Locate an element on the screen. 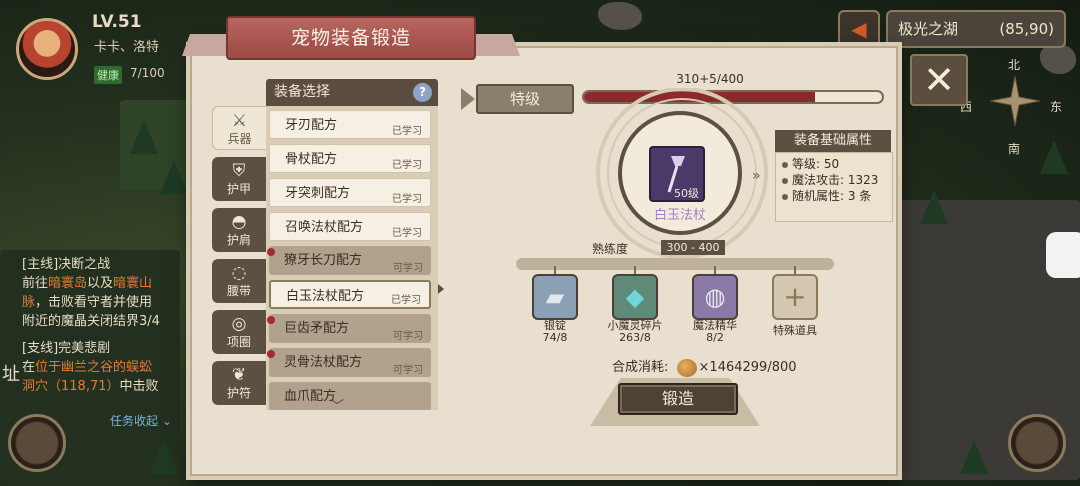 This screenshot has width=1080, height=486. material-count: 8/2 is located at coordinates (715, 337).